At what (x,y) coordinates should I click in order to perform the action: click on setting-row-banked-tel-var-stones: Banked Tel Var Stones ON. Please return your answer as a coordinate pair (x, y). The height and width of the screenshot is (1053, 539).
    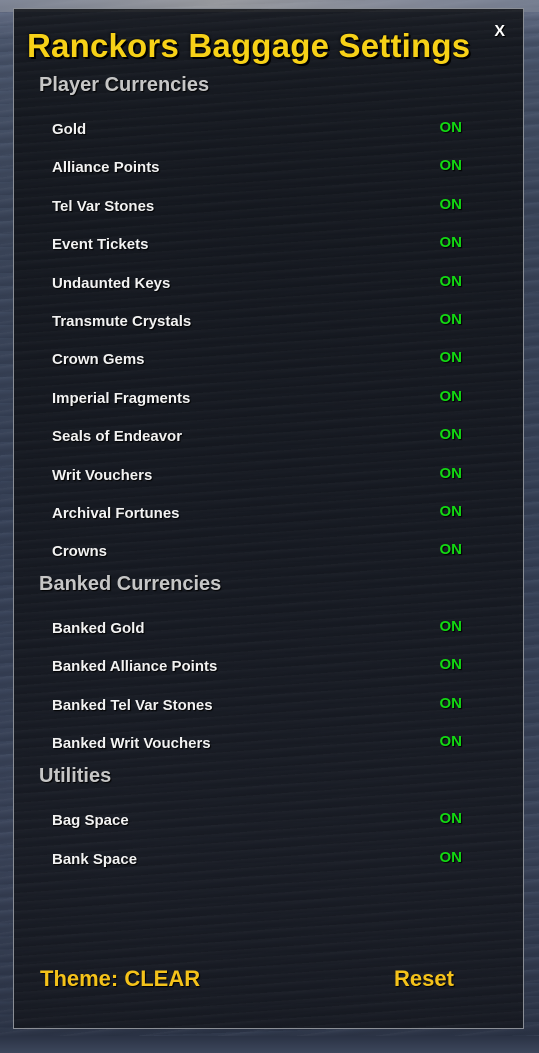
    Looking at the image, I should click on (257, 706).